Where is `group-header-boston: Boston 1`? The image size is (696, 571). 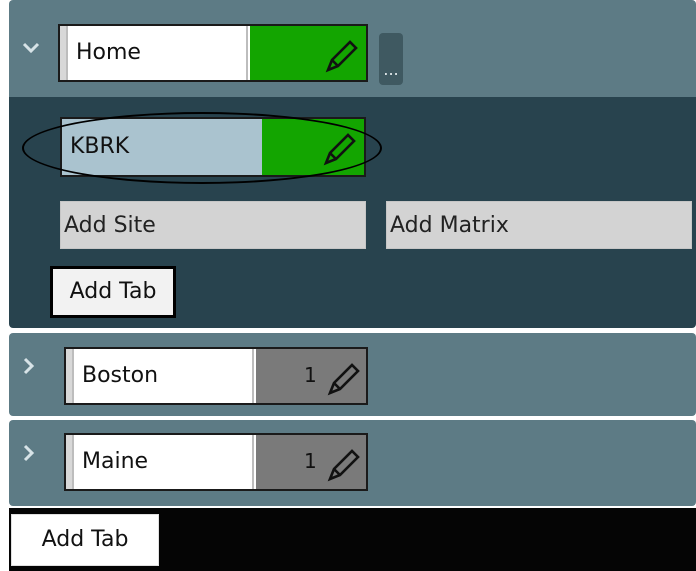
group-header-boston: Boston 1 is located at coordinates (352, 374).